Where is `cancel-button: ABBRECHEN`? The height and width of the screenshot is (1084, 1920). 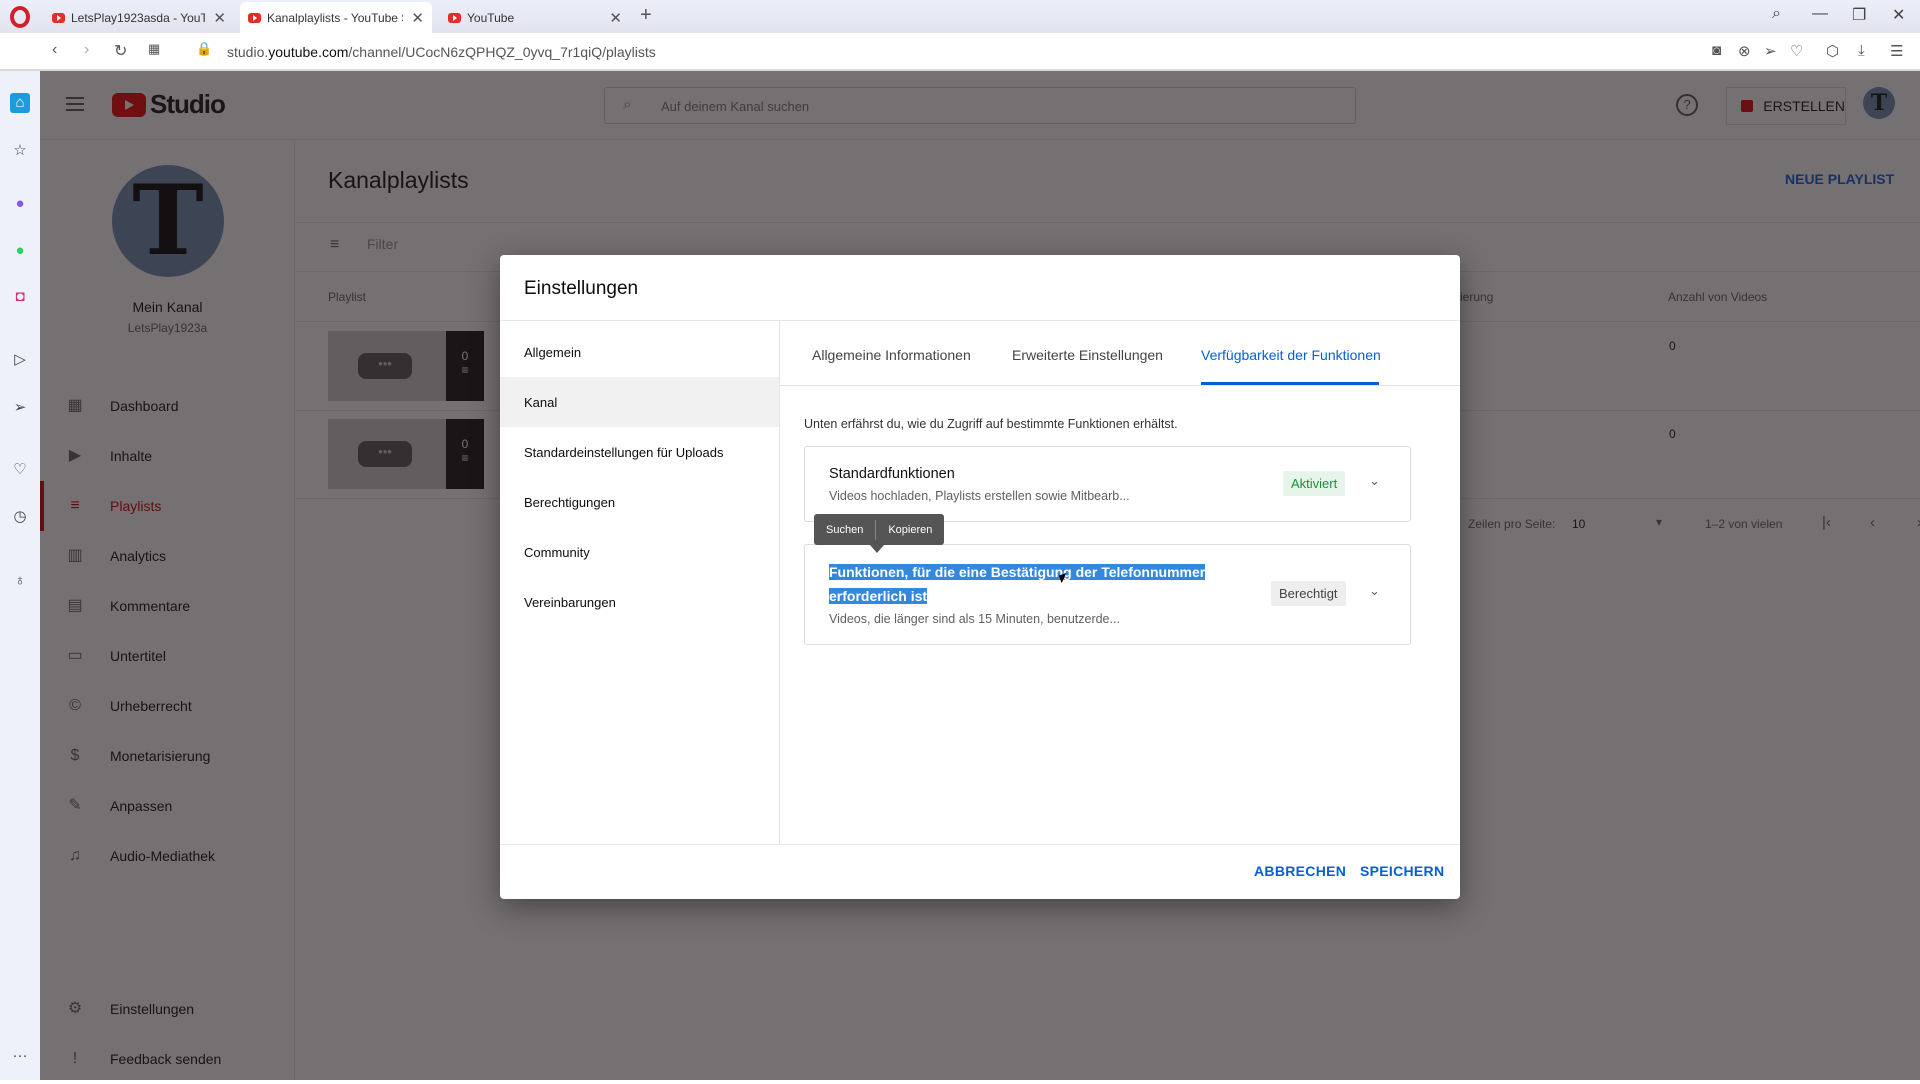 cancel-button: ABBRECHEN is located at coordinates (1300, 871).